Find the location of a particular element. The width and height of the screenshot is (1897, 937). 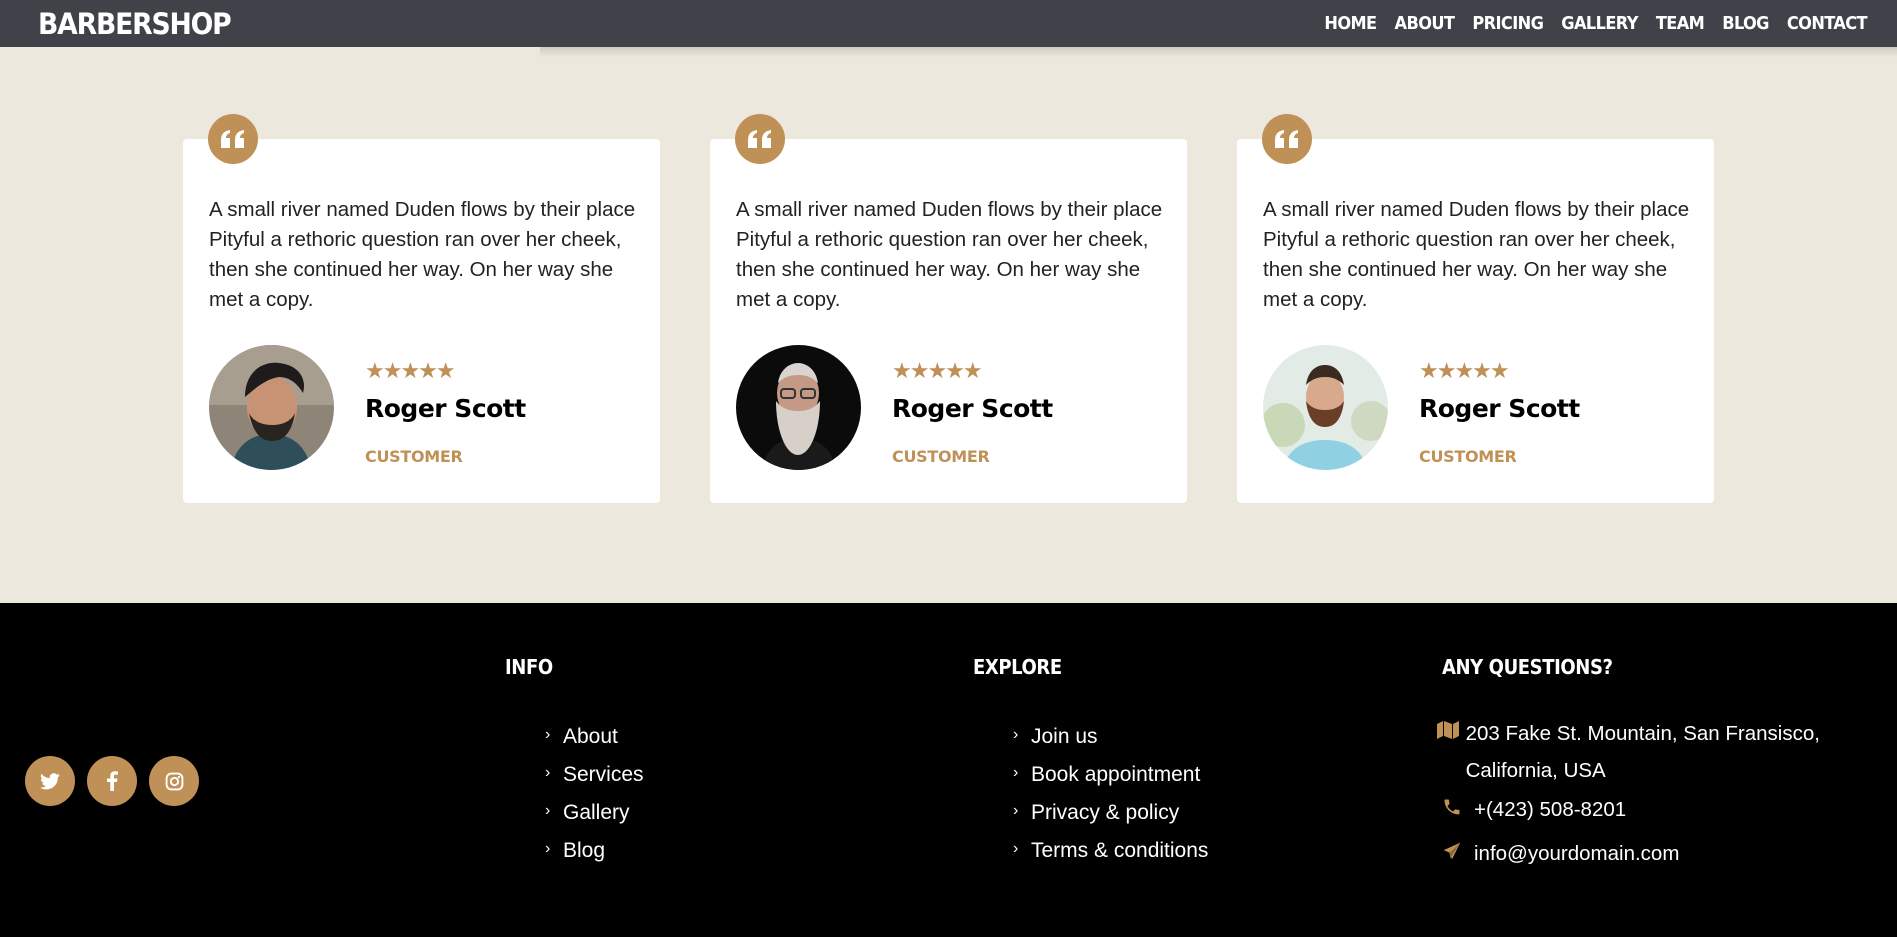

footer-link-gallery: › Gallery is located at coordinates (594, 813).